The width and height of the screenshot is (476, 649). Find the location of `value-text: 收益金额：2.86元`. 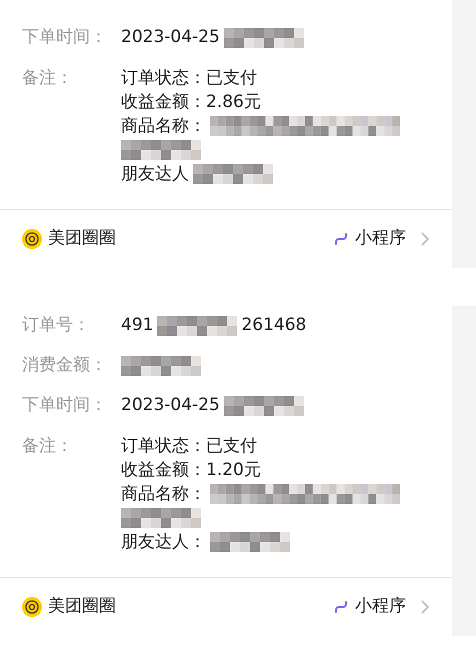

value-text: 收益金额：2.86元 is located at coordinates (191, 102).